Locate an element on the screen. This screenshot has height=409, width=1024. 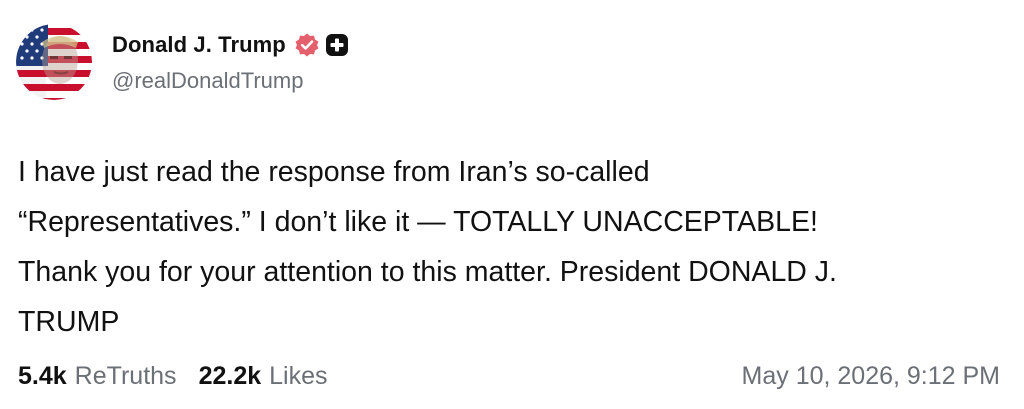
author-identity: Donald J. Trump @realDonaldTrump is located at coordinates (230, 62).